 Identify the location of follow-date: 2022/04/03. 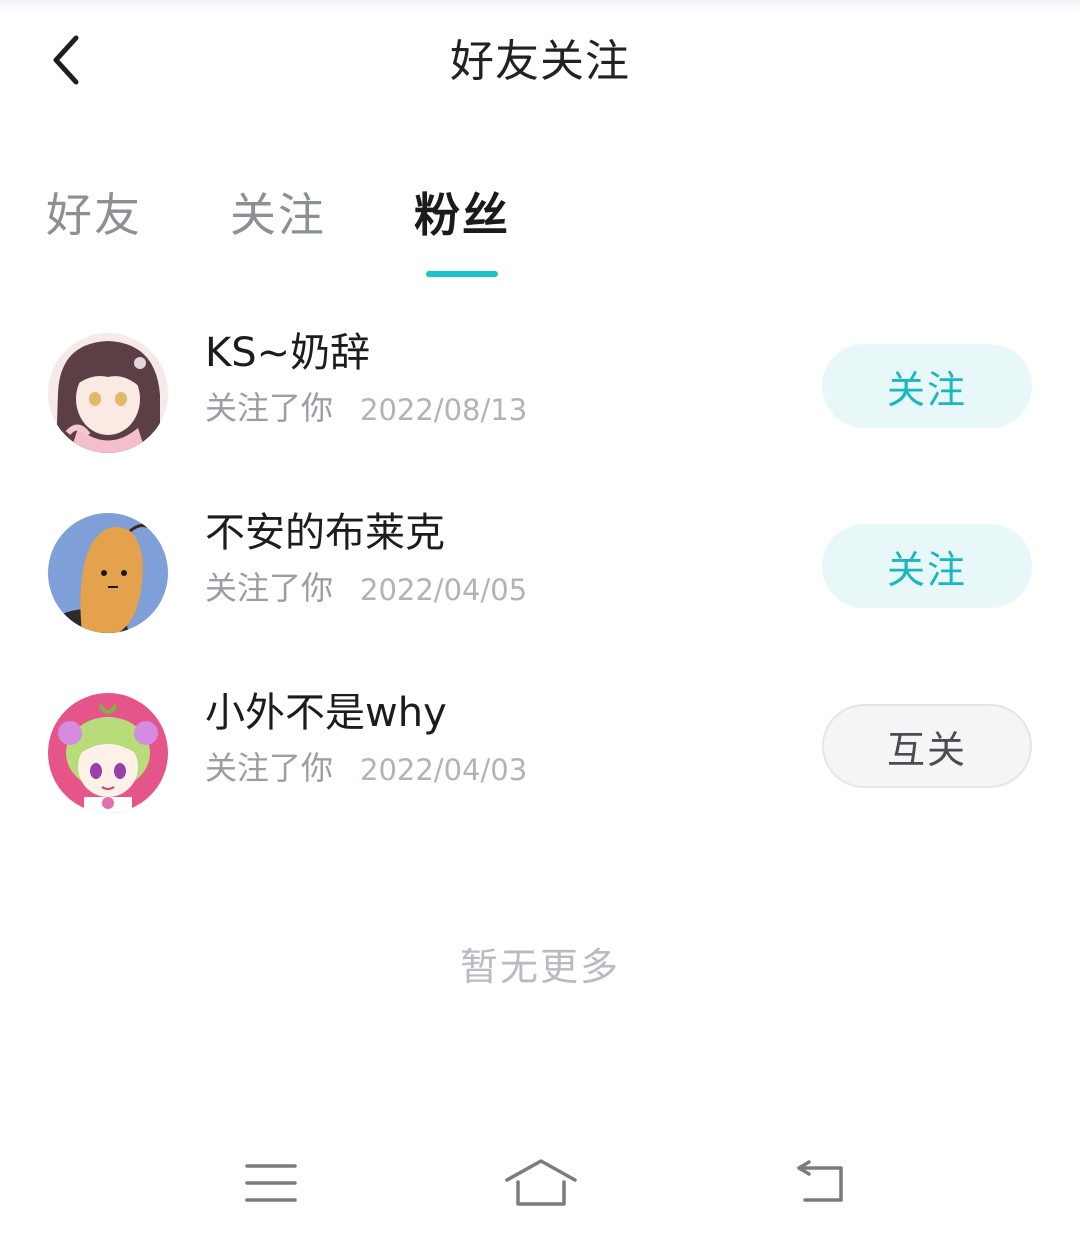
(444, 770).